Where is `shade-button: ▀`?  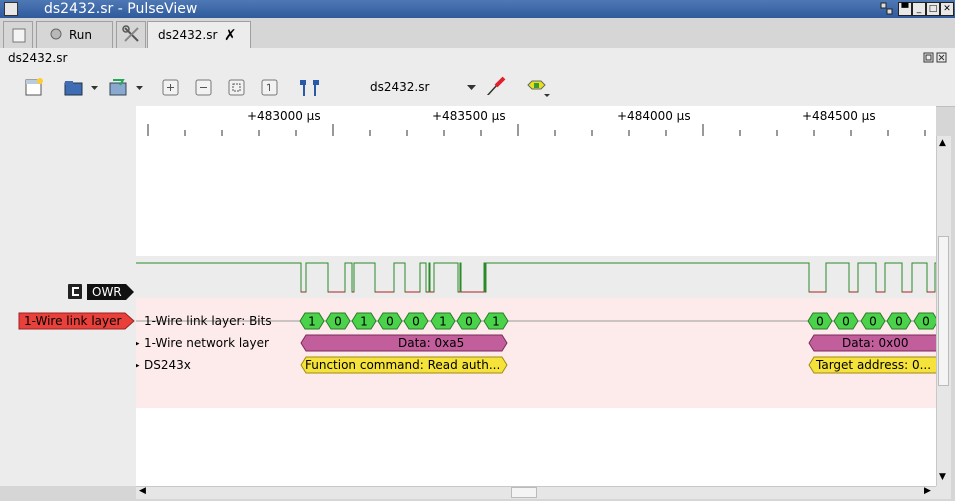 shade-button: ▀ is located at coordinates (905, 9).